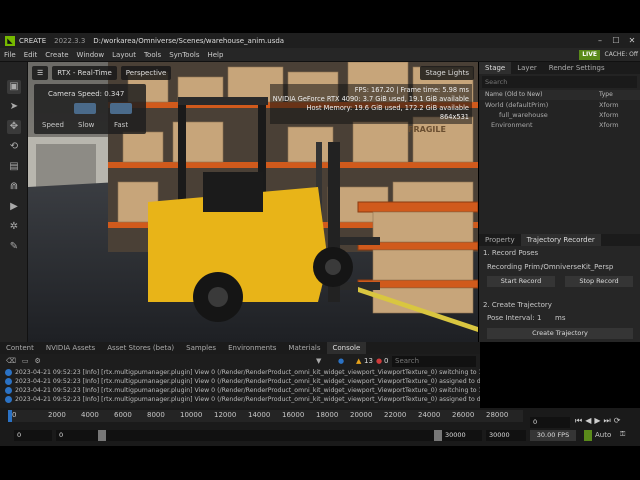  I want to click on settings-icon: ⚙, so click(38, 361).